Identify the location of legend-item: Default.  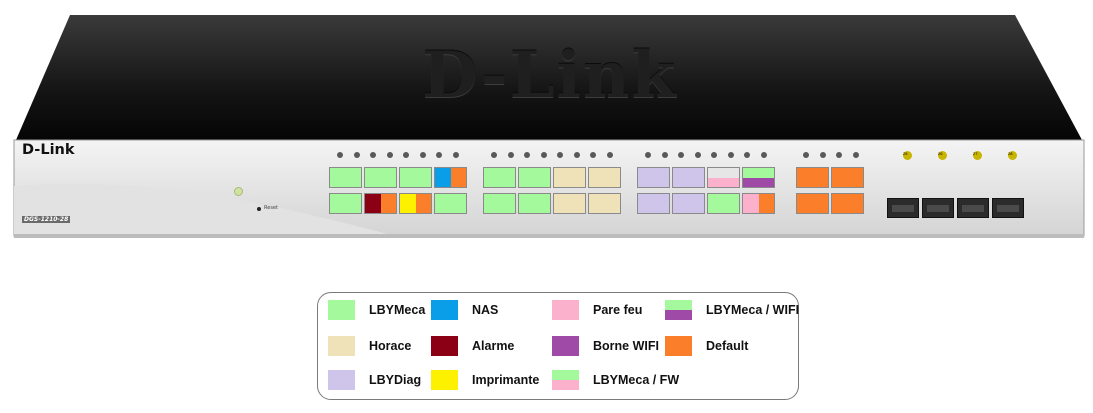
(706, 346).